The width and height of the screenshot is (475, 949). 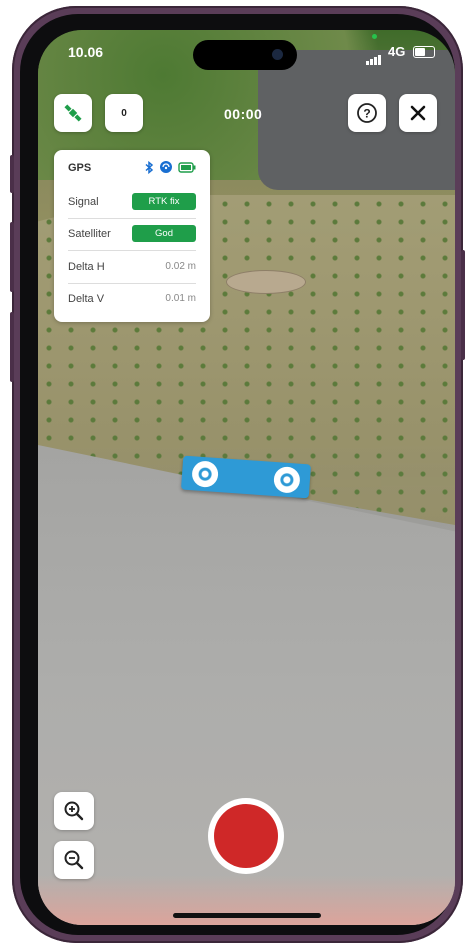 I want to click on gps-row-delta-h: Delta H 0.02 m, so click(x=132, y=267).